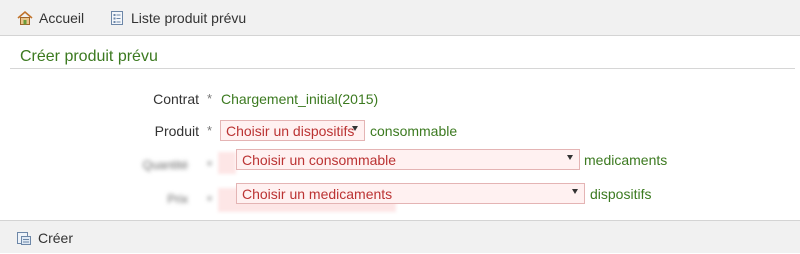 The image size is (800, 254). I want to click on prix-label: Prix, so click(177, 199).